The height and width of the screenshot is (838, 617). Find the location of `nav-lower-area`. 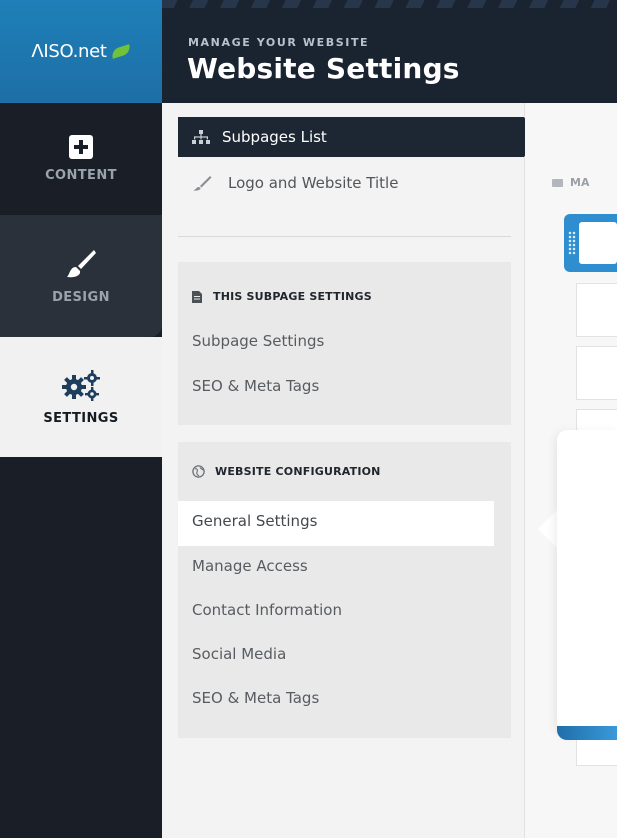

nav-lower-area is located at coordinates (81, 647).